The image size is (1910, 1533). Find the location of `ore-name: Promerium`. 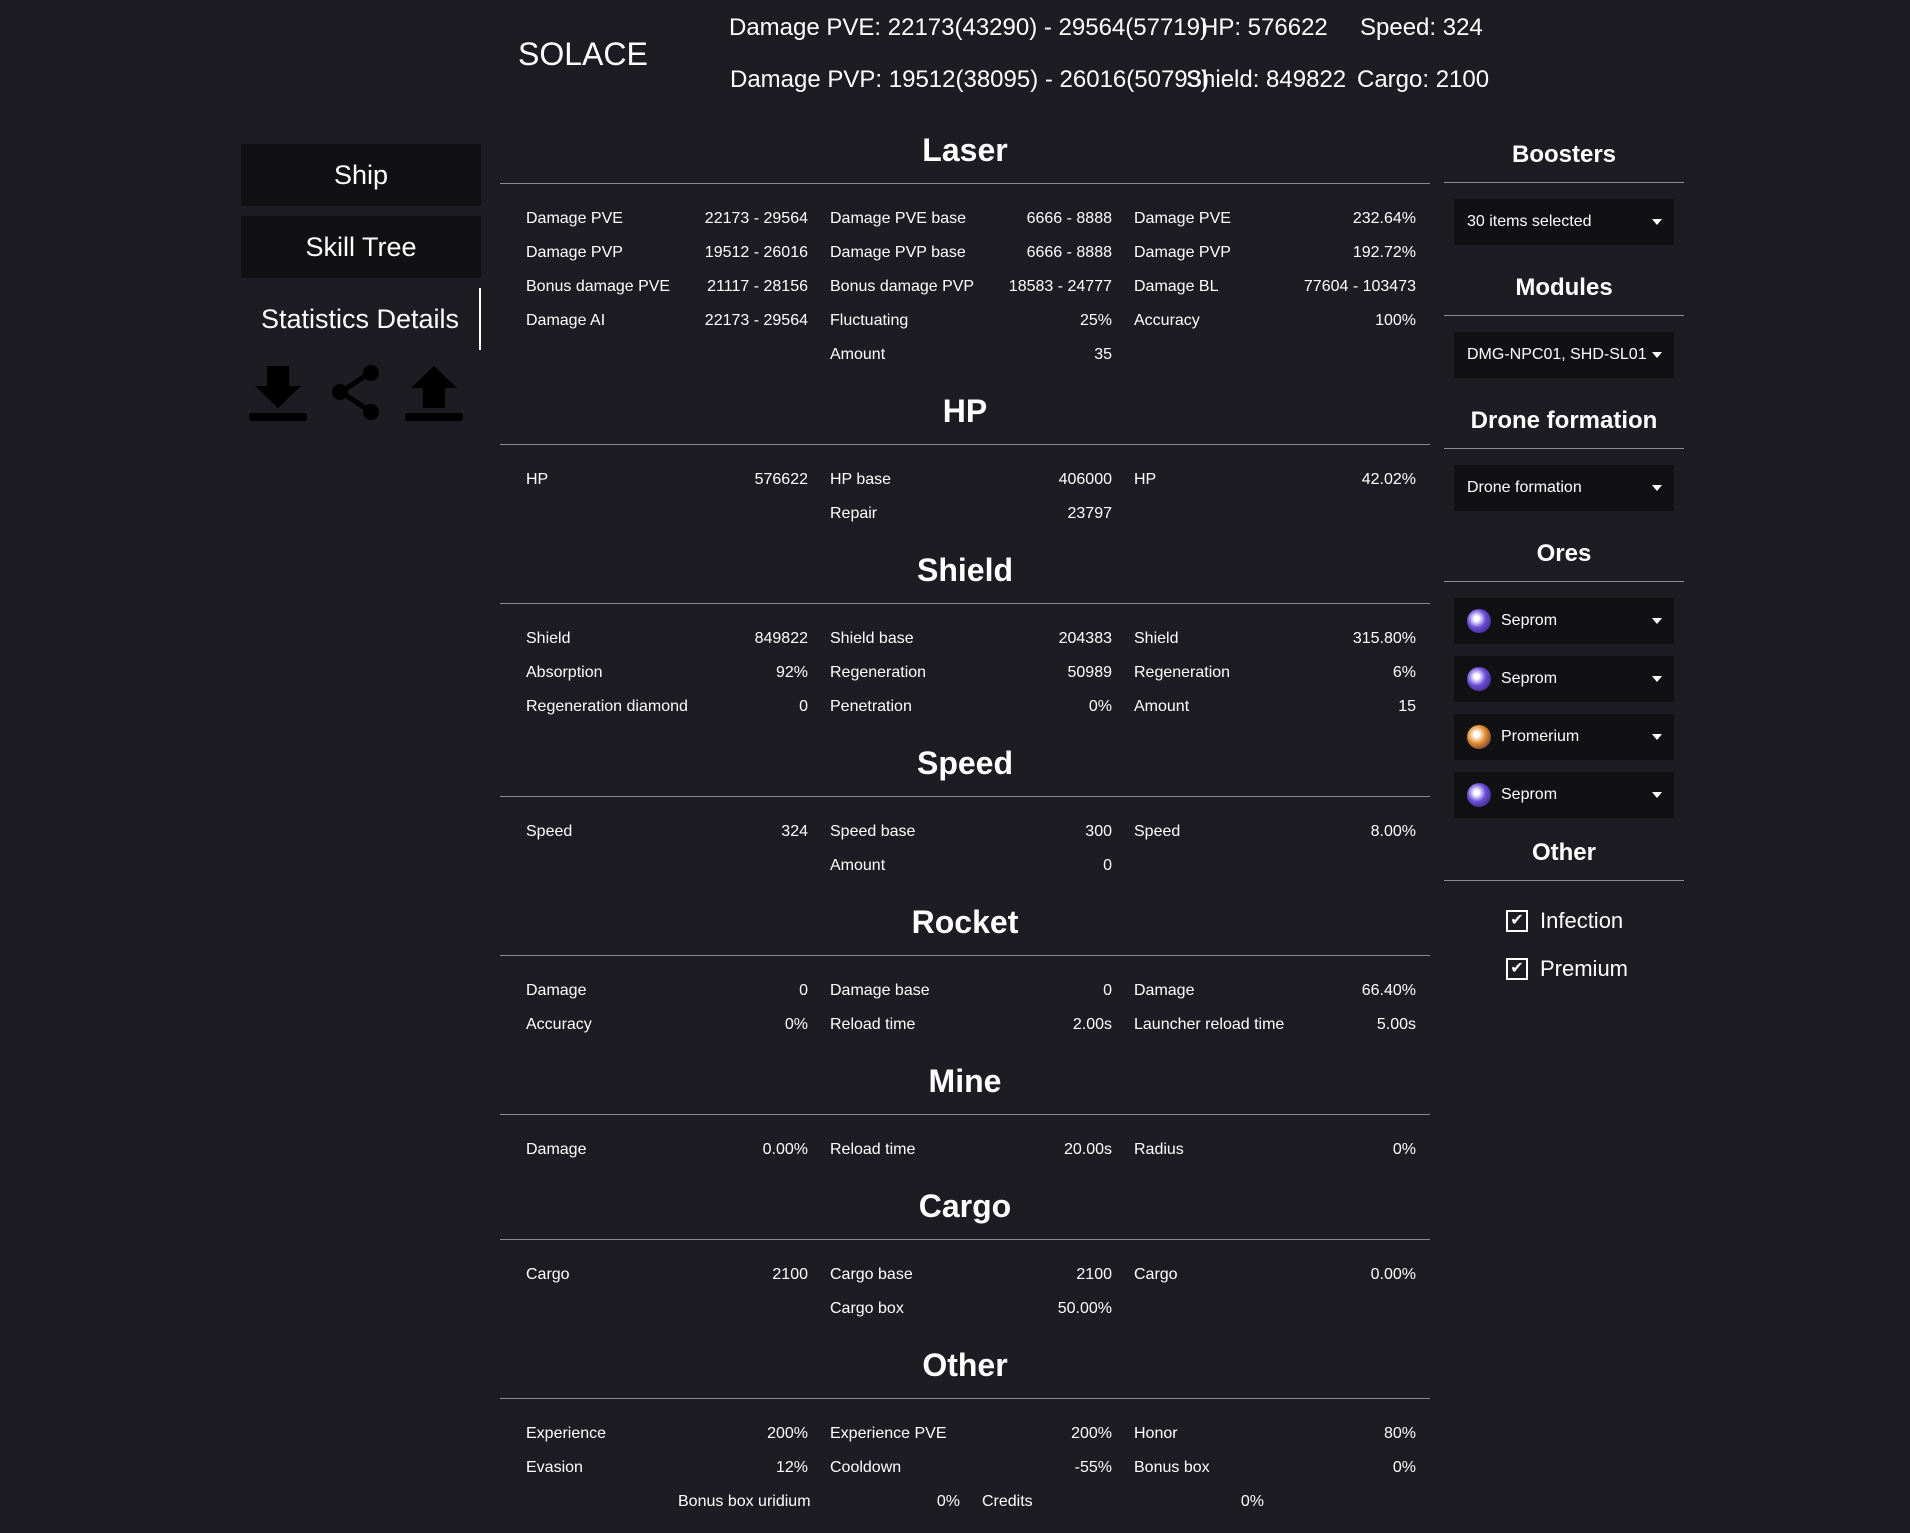

ore-name: Promerium is located at coordinates (1540, 736).